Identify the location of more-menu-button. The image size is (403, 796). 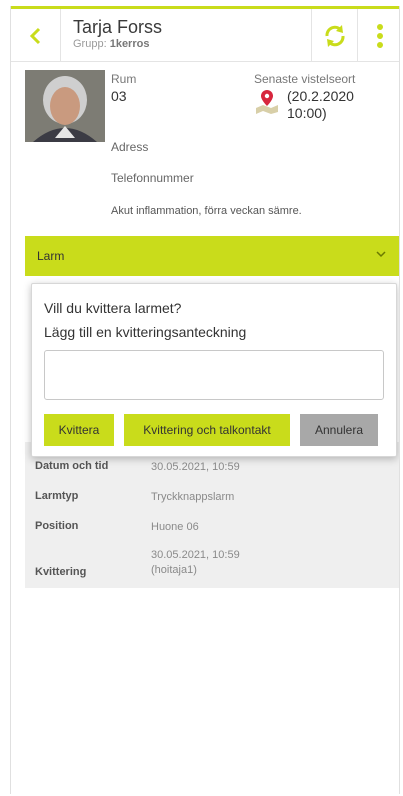
(378, 35).